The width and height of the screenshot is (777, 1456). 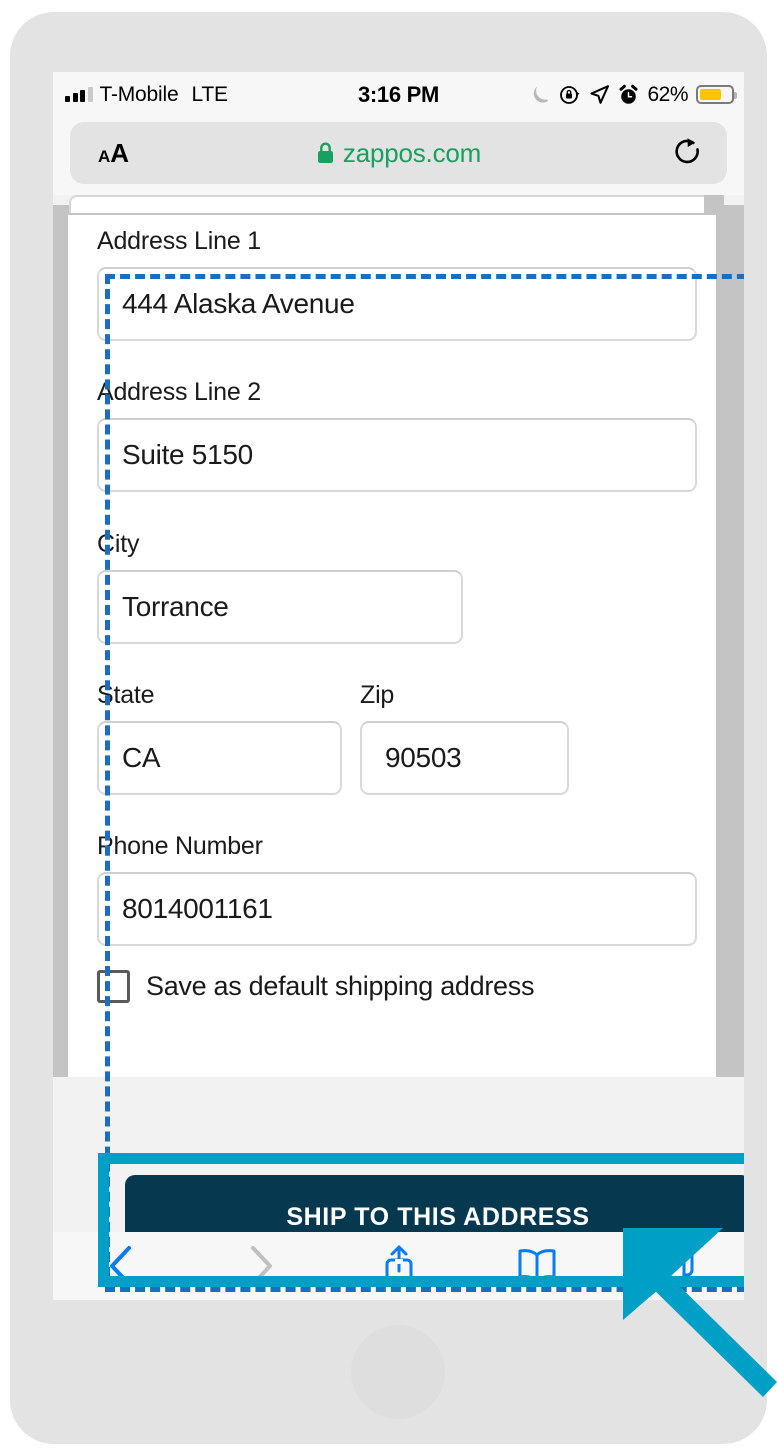 What do you see at coordinates (464, 758) in the screenshot?
I see `zip-input: 90503` at bounding box center [464, 758].